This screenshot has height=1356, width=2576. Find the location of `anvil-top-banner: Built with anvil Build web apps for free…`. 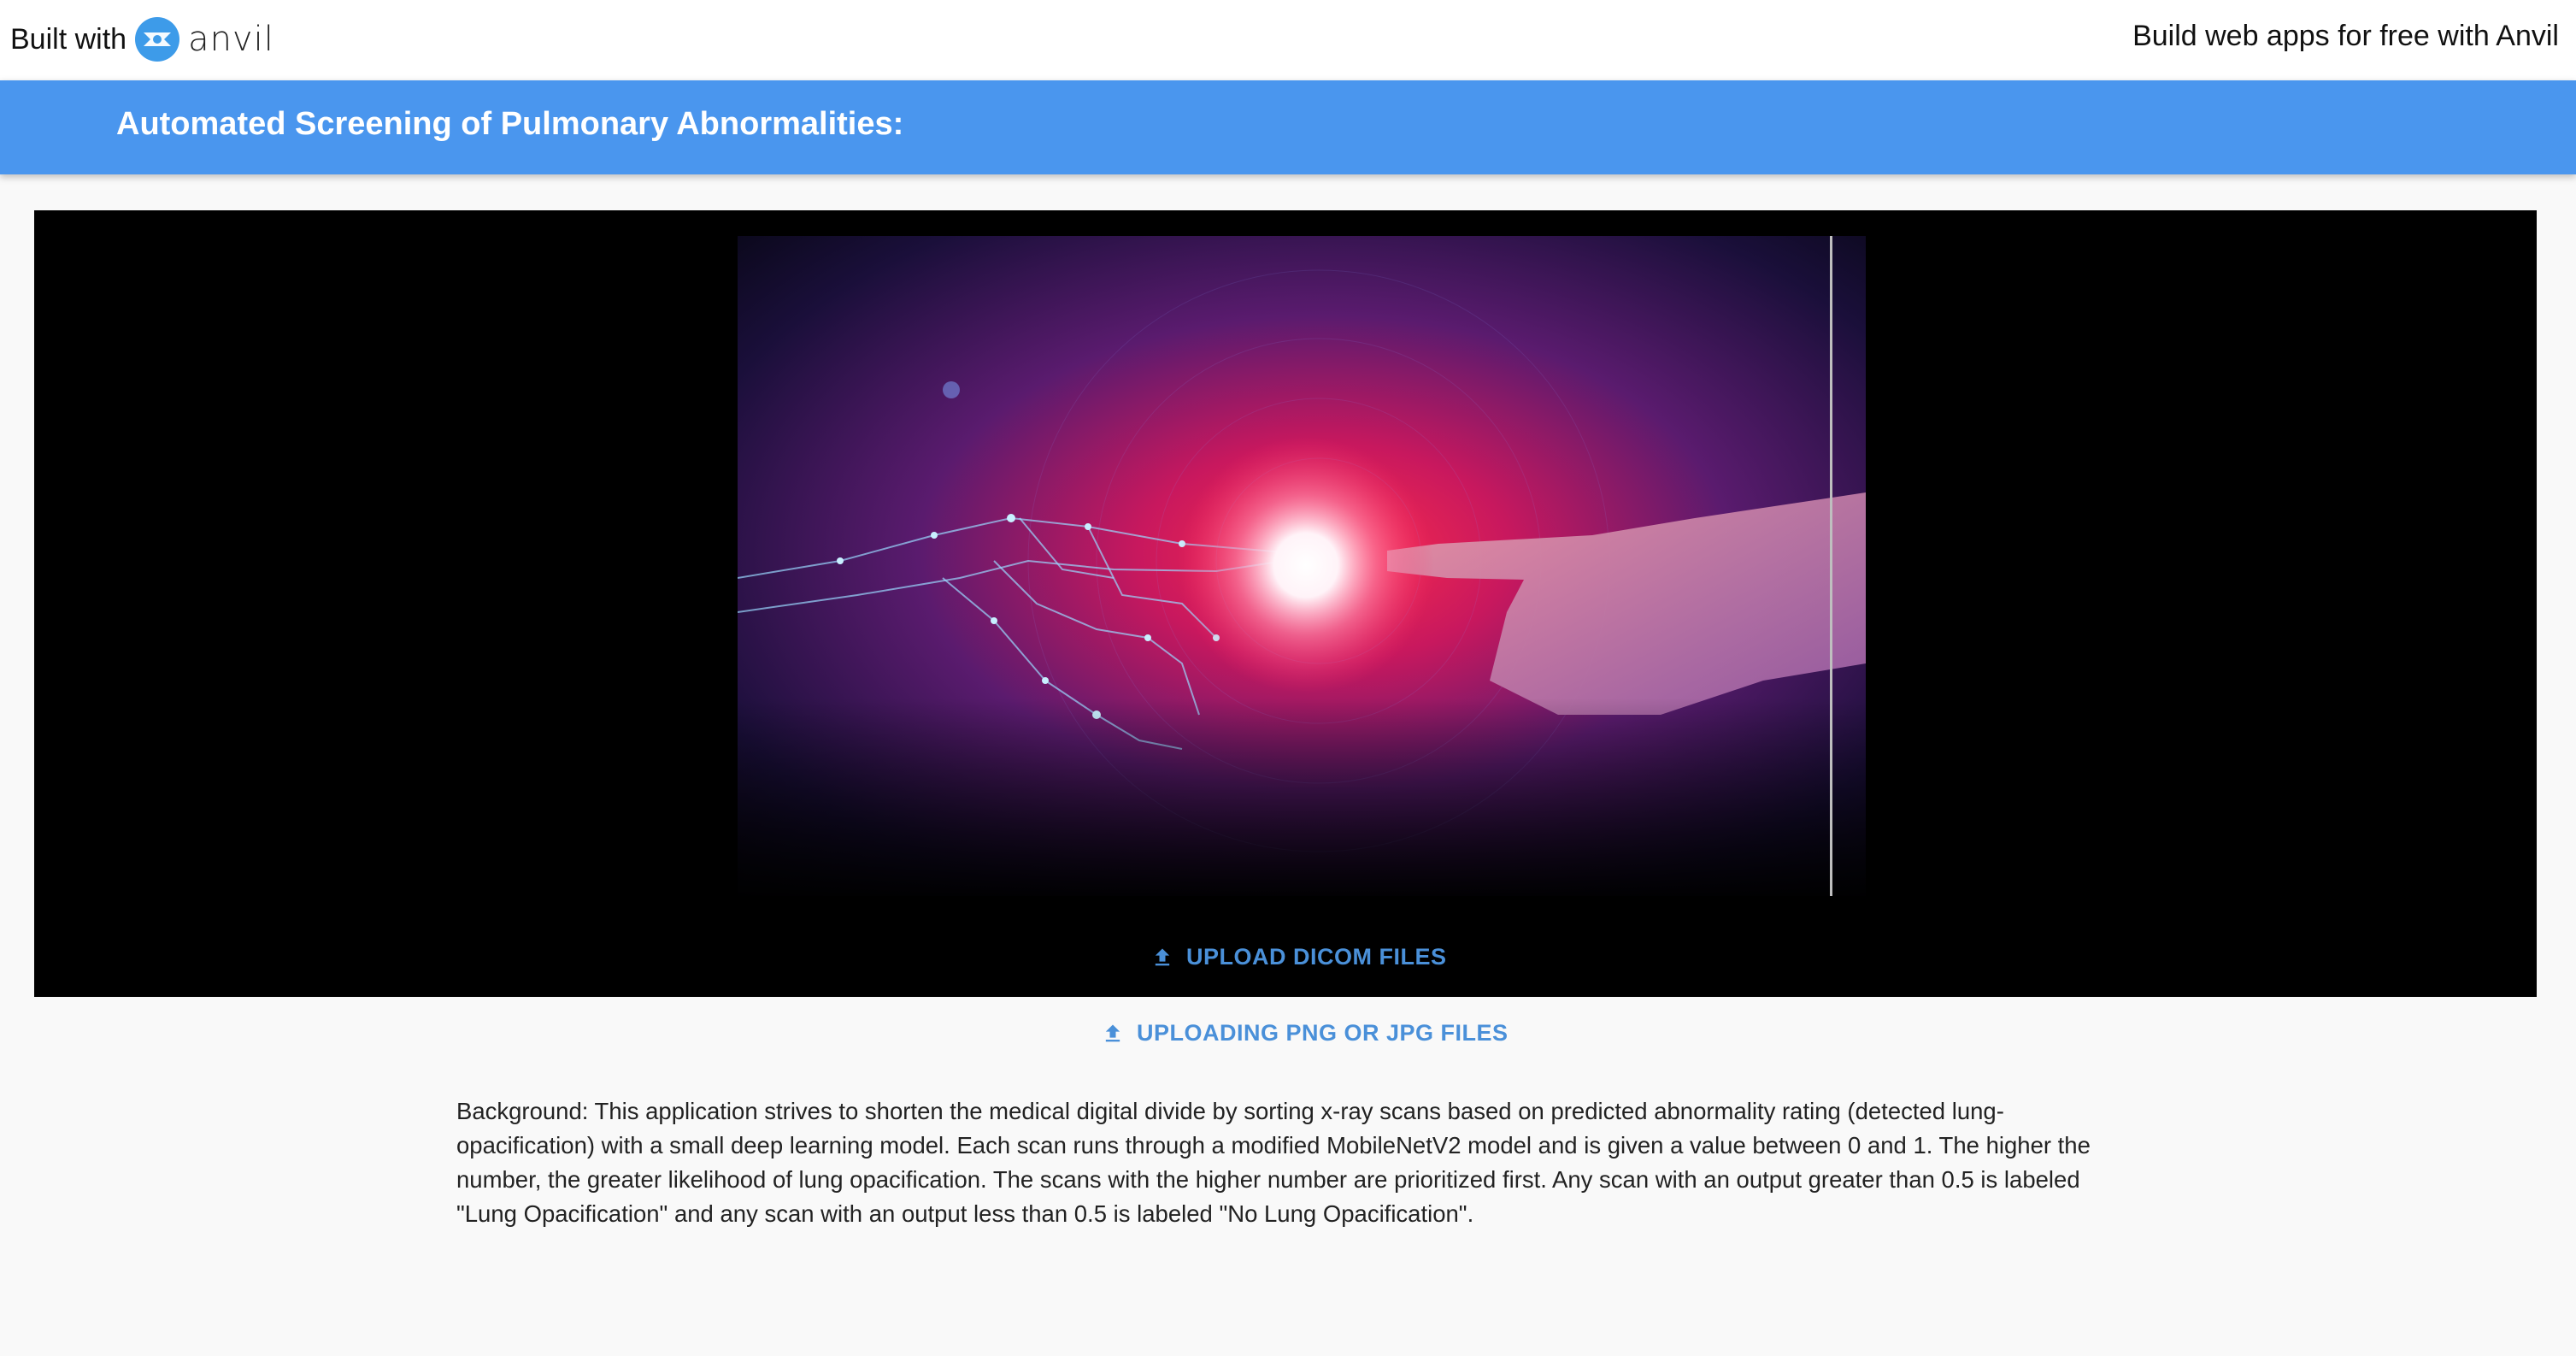

anvil-top-banner: Built with anvil Build web apps for free… is located at coordinates (1288, 40).